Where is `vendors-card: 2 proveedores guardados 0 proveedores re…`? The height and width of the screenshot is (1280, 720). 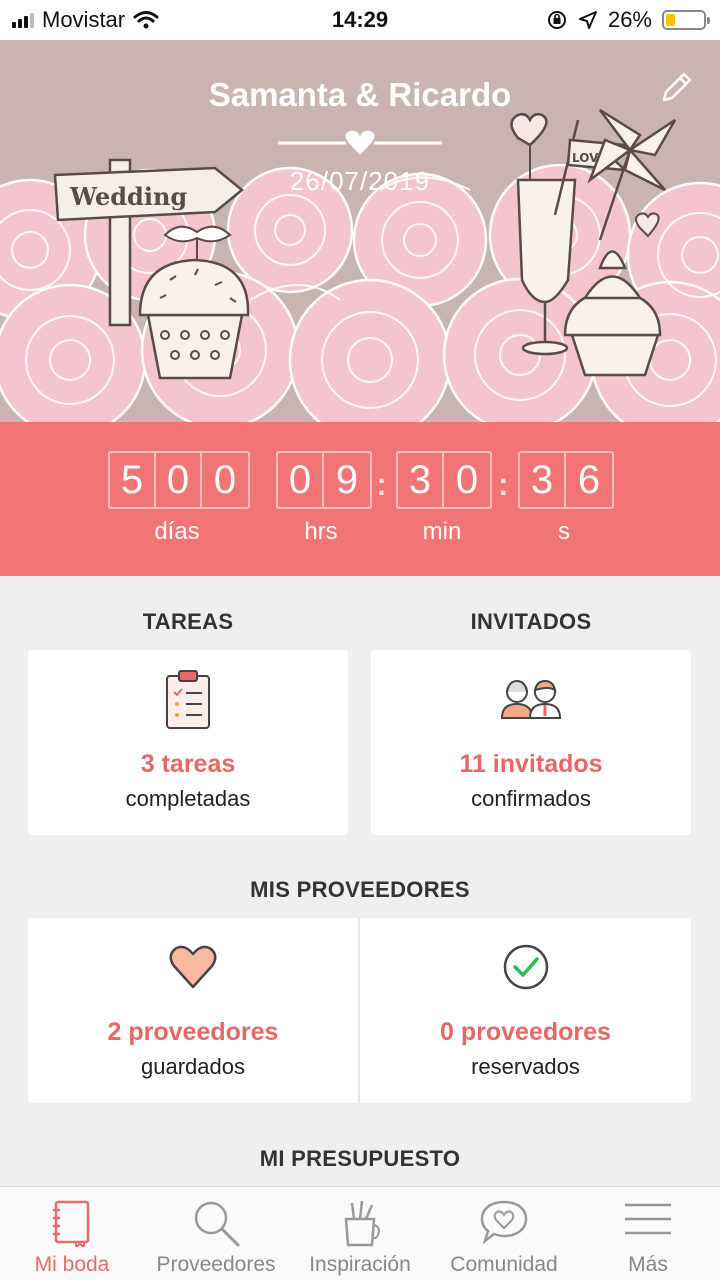 vendors-card: 2 proveedores guardados 0 proveedores re… is located at coordinates (359, 1010).